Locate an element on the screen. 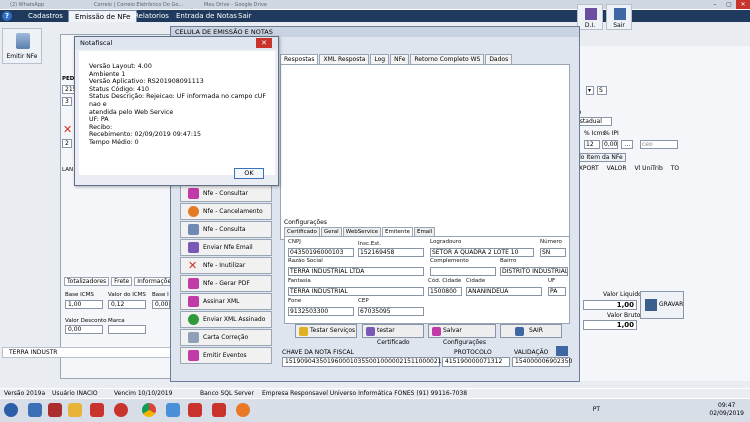 This screenshot has height=422, width=750. dropdown-icon: ▾ is located at coordinates (590, 90).